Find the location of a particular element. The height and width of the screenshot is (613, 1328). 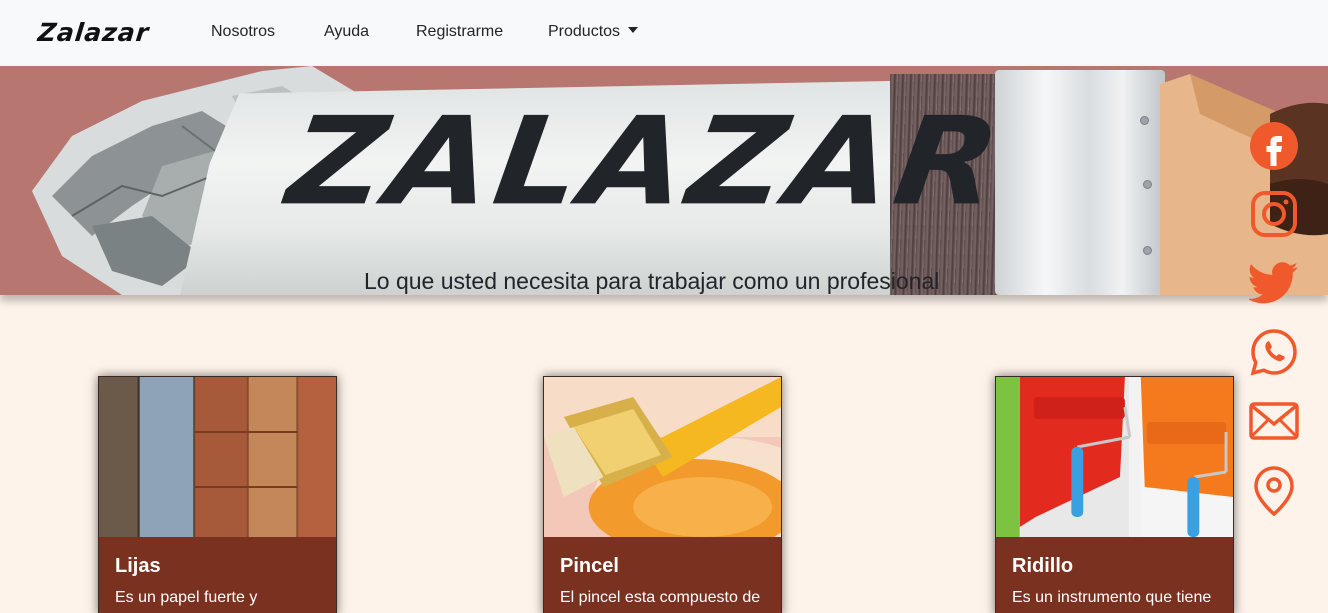

email-icon is located at coordinates (1274, 421).